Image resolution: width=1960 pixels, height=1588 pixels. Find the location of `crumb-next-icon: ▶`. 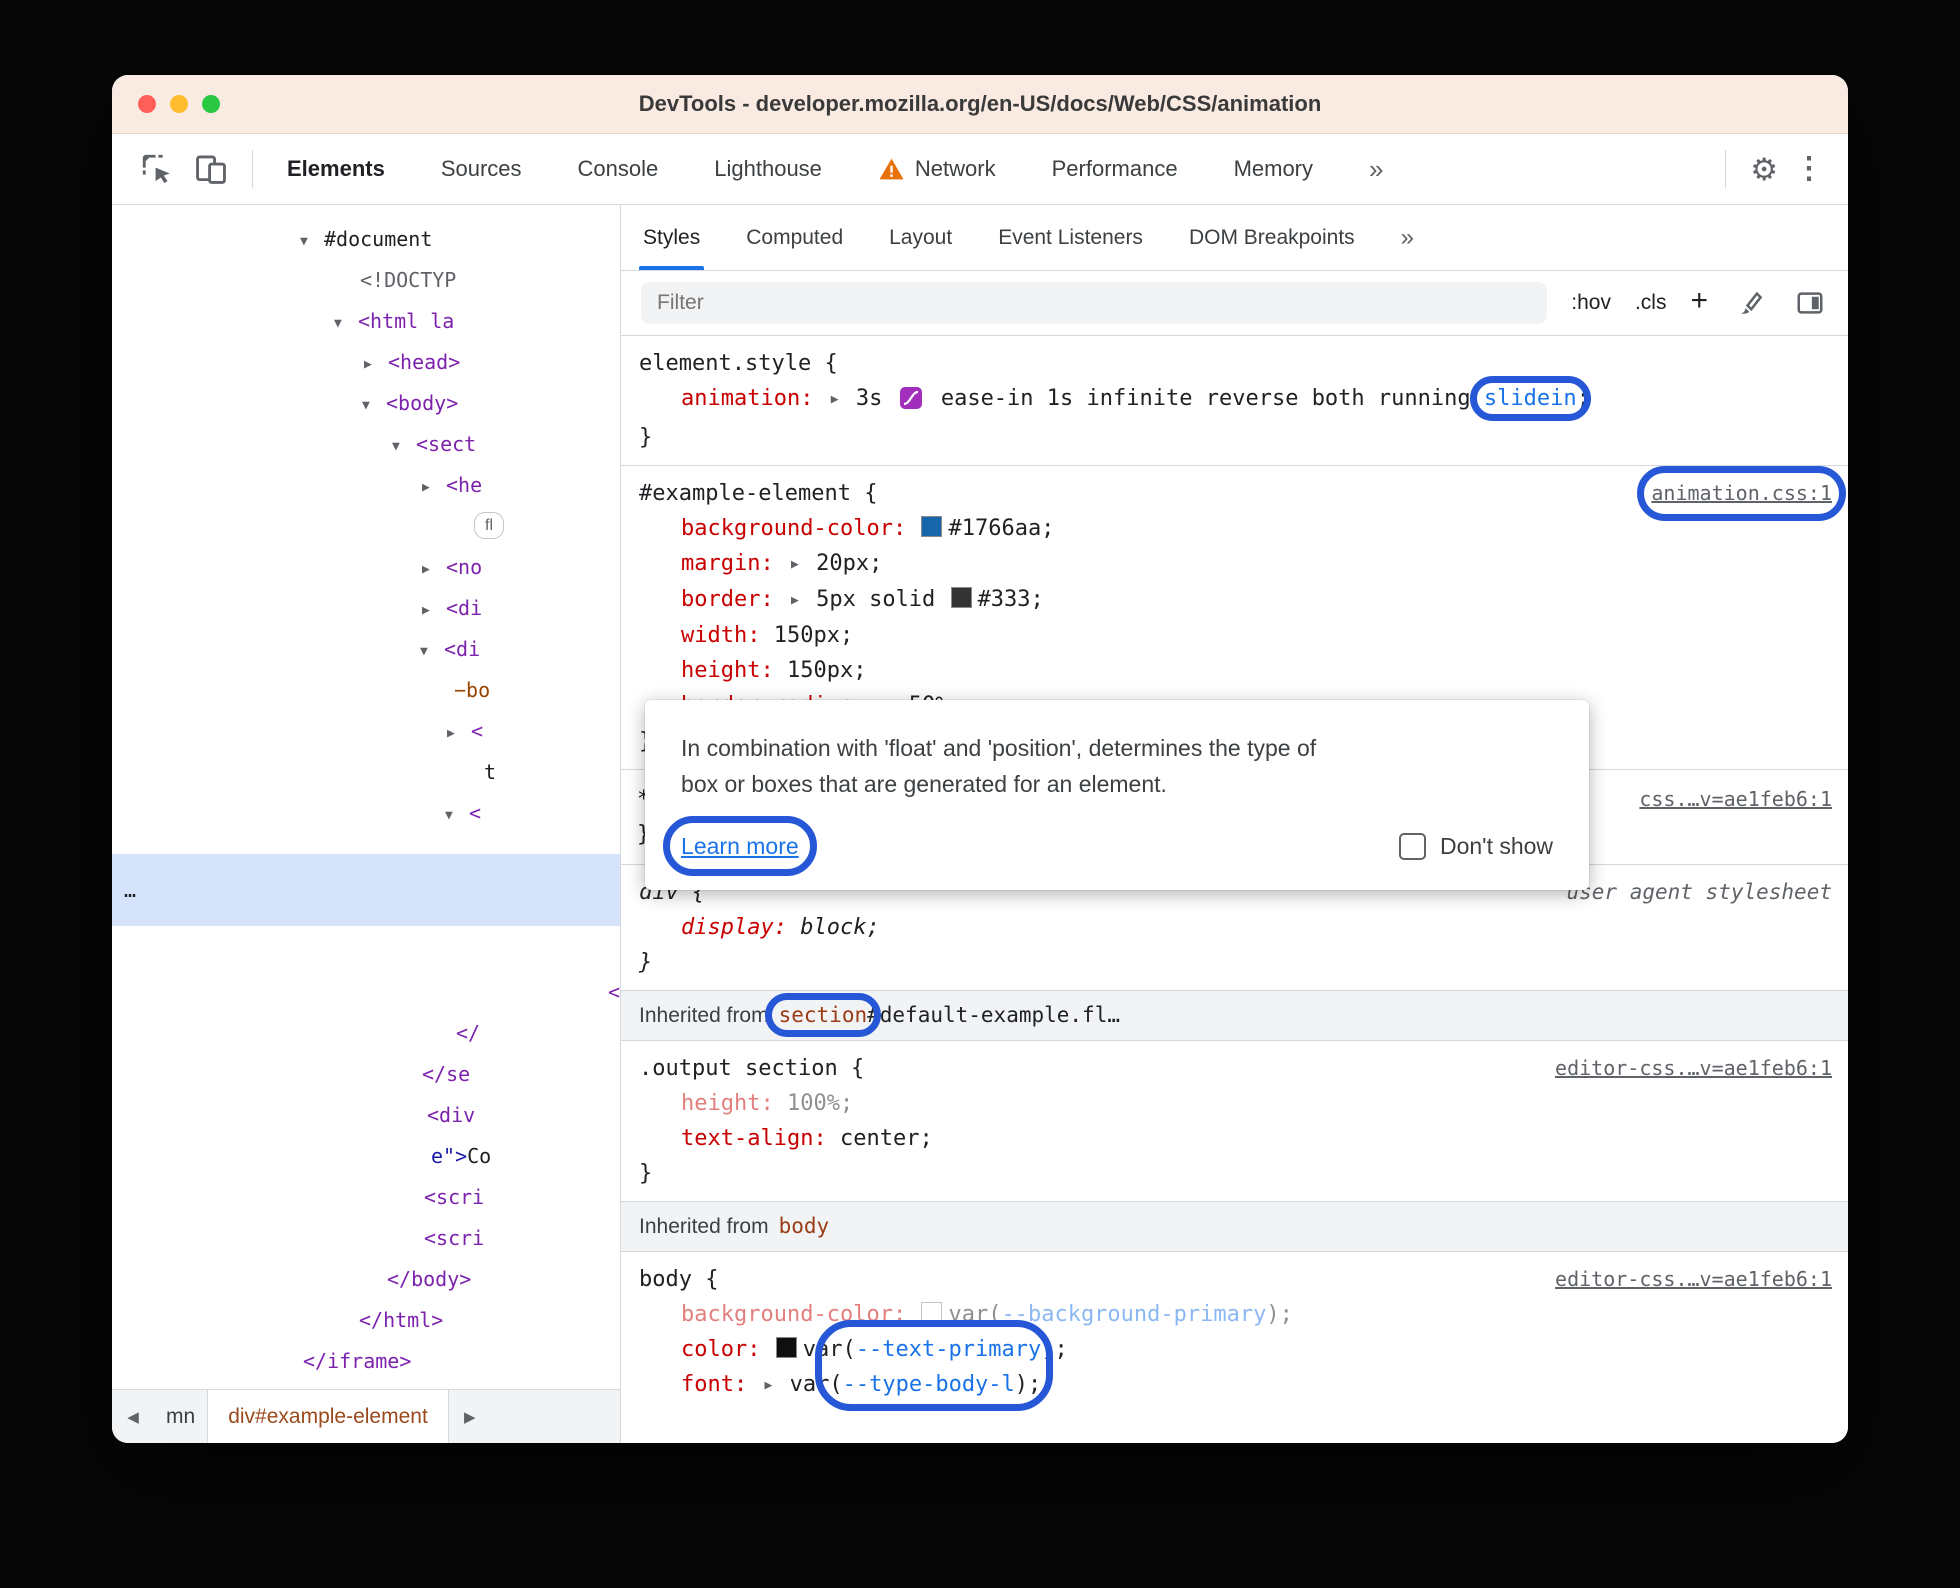

crumb-next-icon: ▶ is located at coordinates (470, 1416).